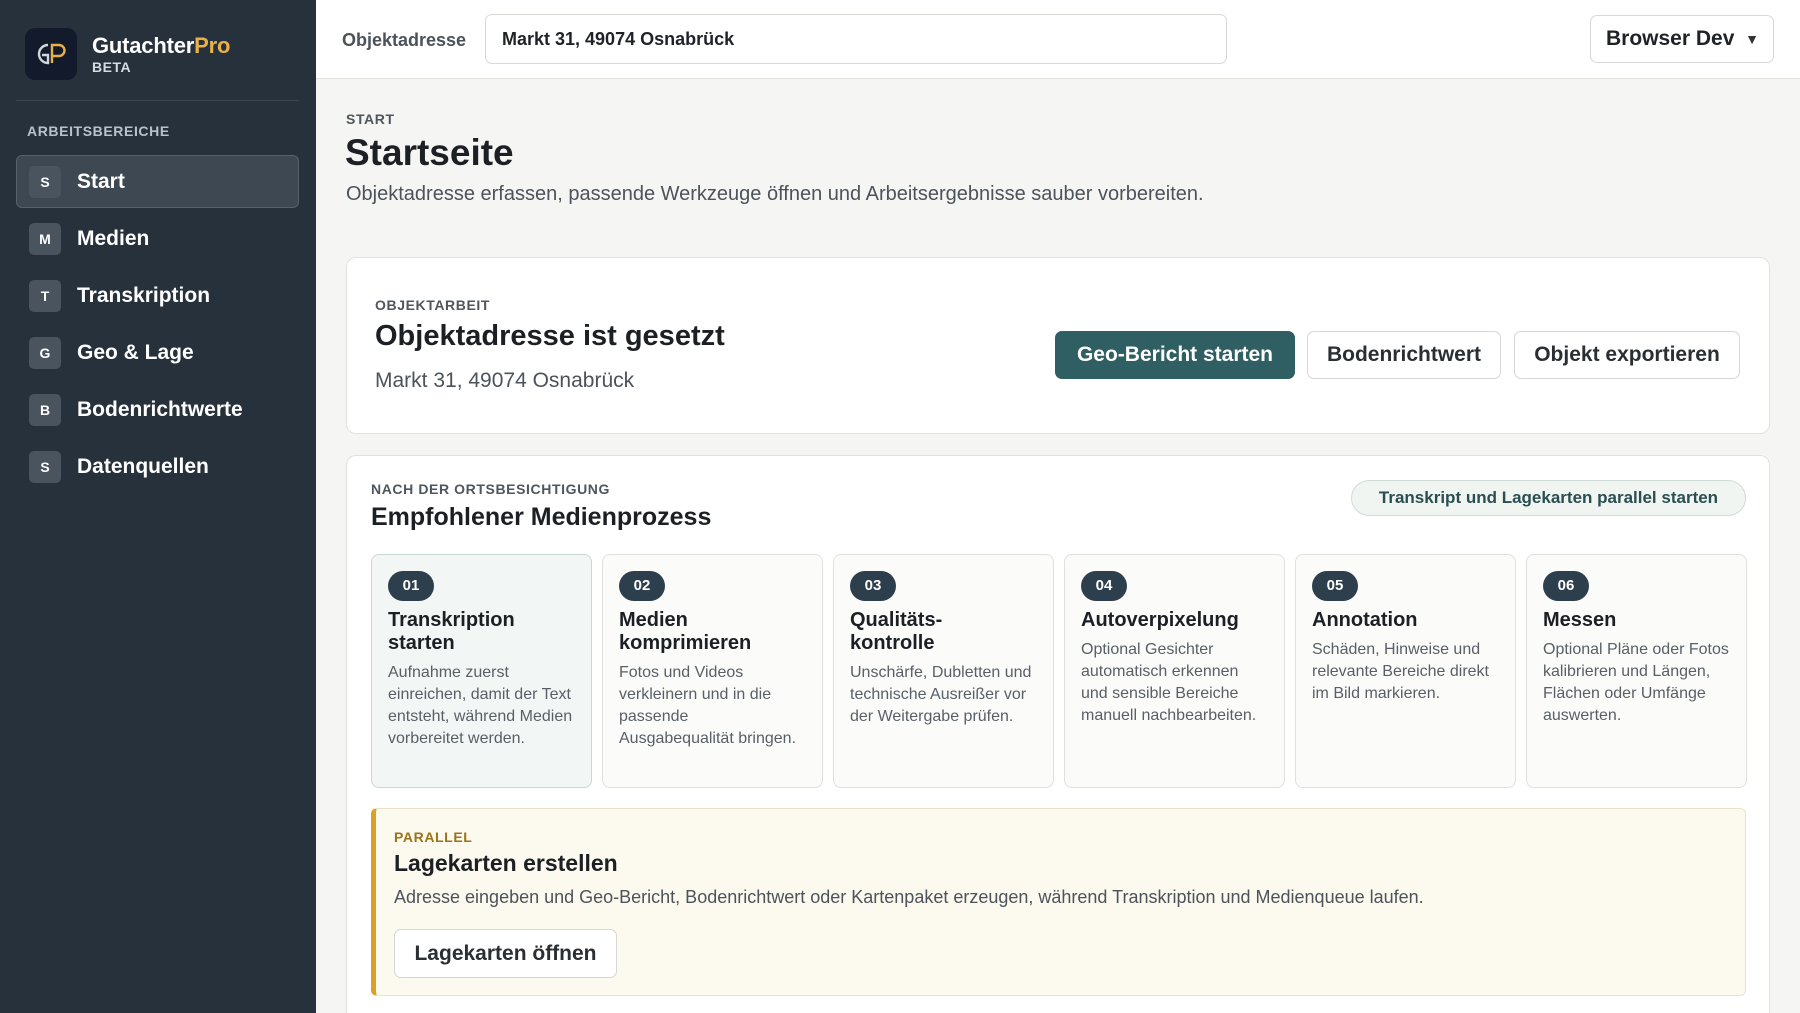 The height and width of the screenshot is (1013, 1800). Describe the element at coordinates (404, 40) in the screenshot. I see `address-label: Objektadresse` at that location.